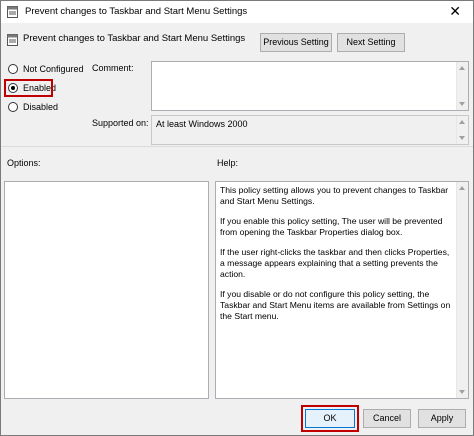  Describe the element at coordinates (462, 290) in the screenshot. I see `help-scrollbar` at that location.